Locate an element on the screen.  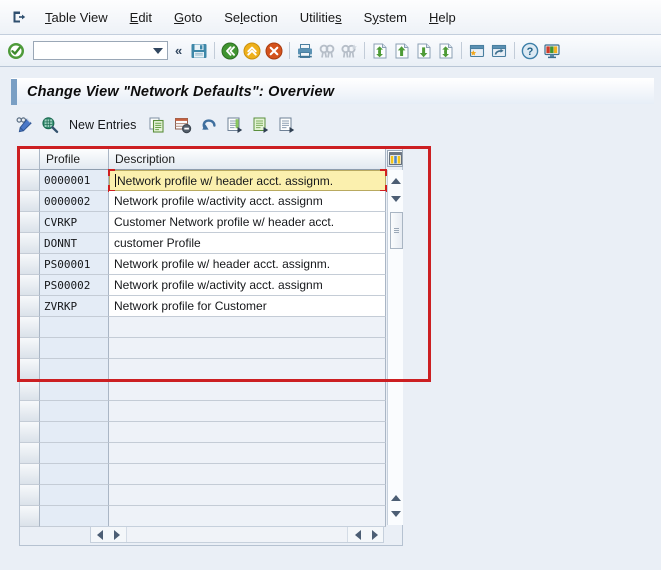
command-field is located at coordinates (100, 50).